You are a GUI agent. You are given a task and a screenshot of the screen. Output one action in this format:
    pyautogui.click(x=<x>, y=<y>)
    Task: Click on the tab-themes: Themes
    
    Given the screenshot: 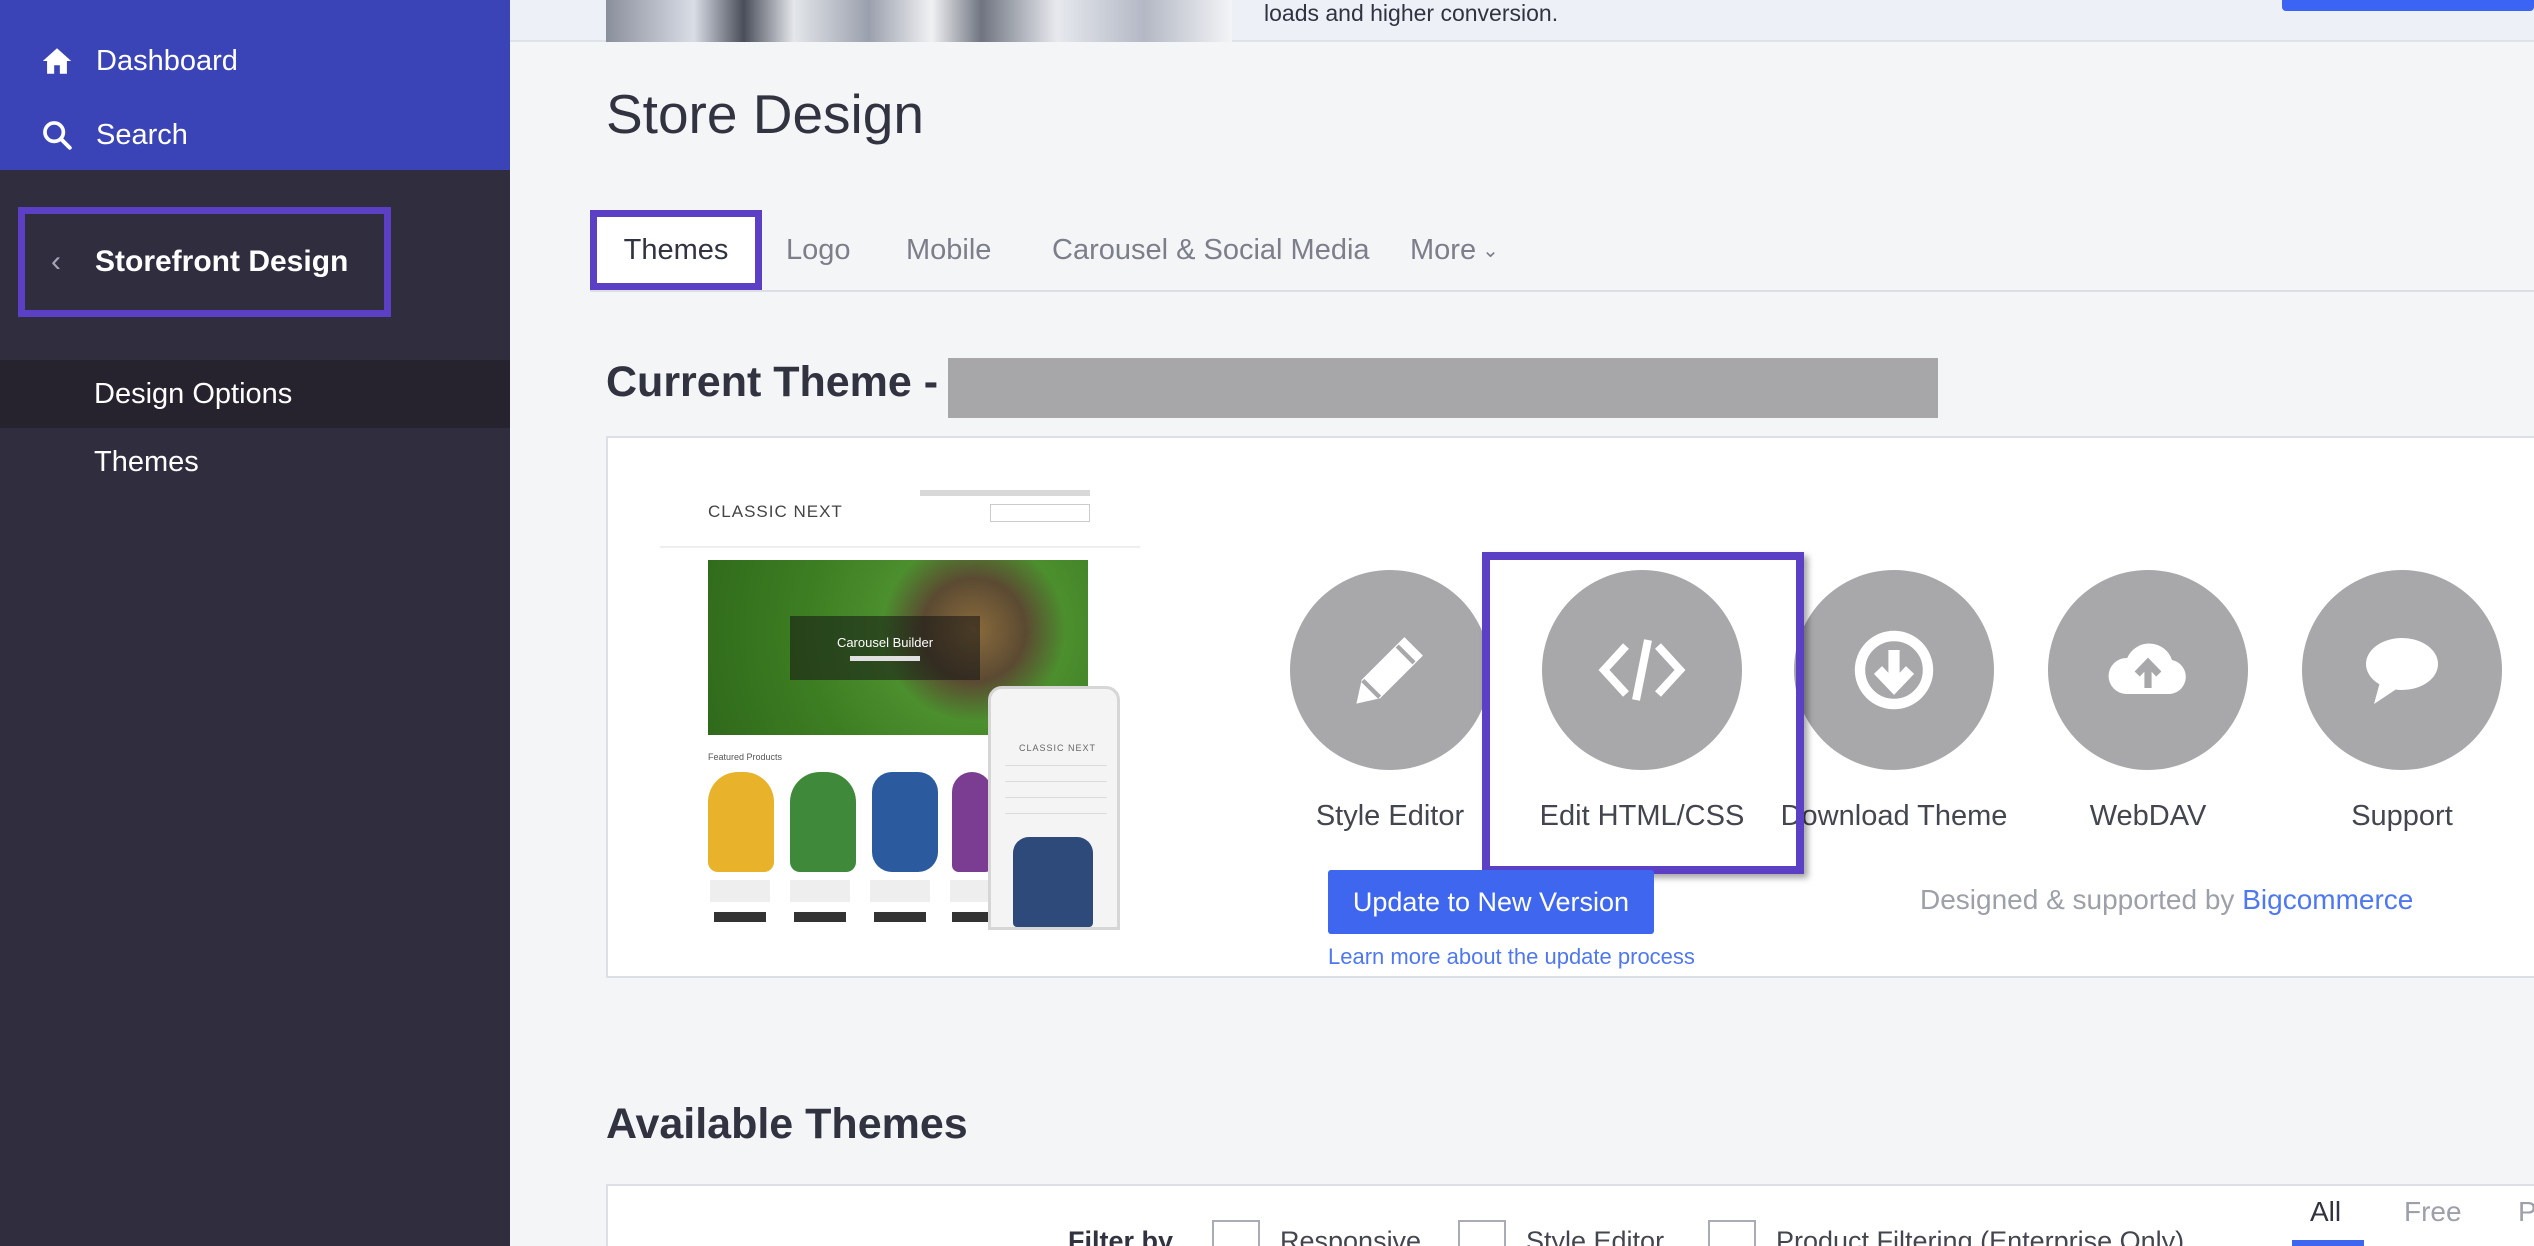 What is the action you would take?
    pyautogui.click(x=676, y=250)
    